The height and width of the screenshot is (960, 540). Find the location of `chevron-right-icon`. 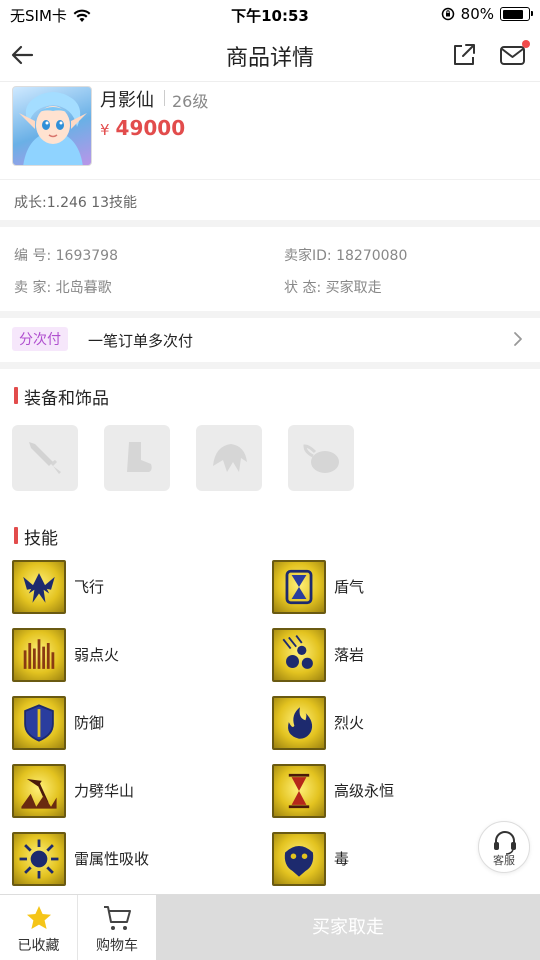

chevron-right-icon is located at coordinates (518, 339).